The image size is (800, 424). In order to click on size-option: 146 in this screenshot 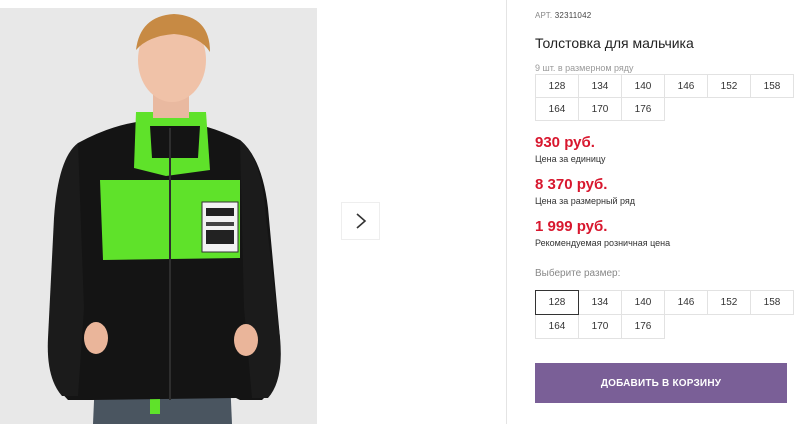, I will do `click(686, 302)`.